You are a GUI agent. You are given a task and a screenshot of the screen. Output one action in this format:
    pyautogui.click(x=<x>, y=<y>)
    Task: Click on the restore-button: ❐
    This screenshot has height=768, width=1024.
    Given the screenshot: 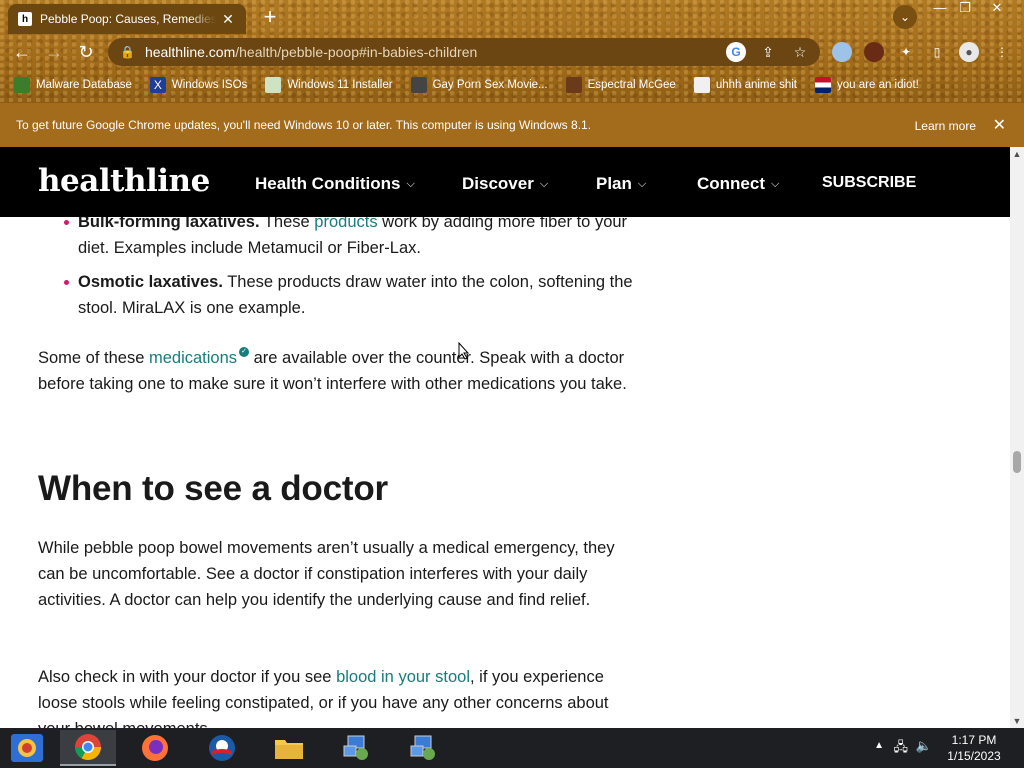 What is the action you would take?
    pyautogui.click(x=965, y=9)
    